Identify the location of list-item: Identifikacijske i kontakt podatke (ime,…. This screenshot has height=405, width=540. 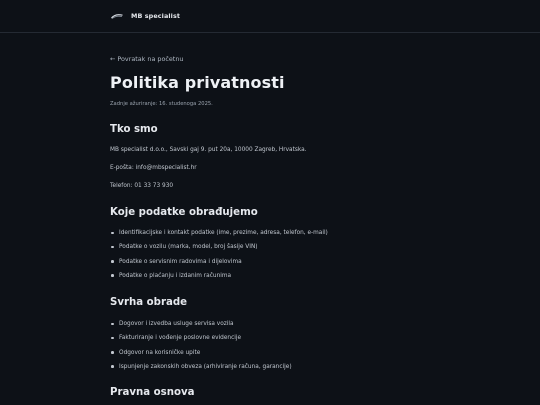
(219, 236).